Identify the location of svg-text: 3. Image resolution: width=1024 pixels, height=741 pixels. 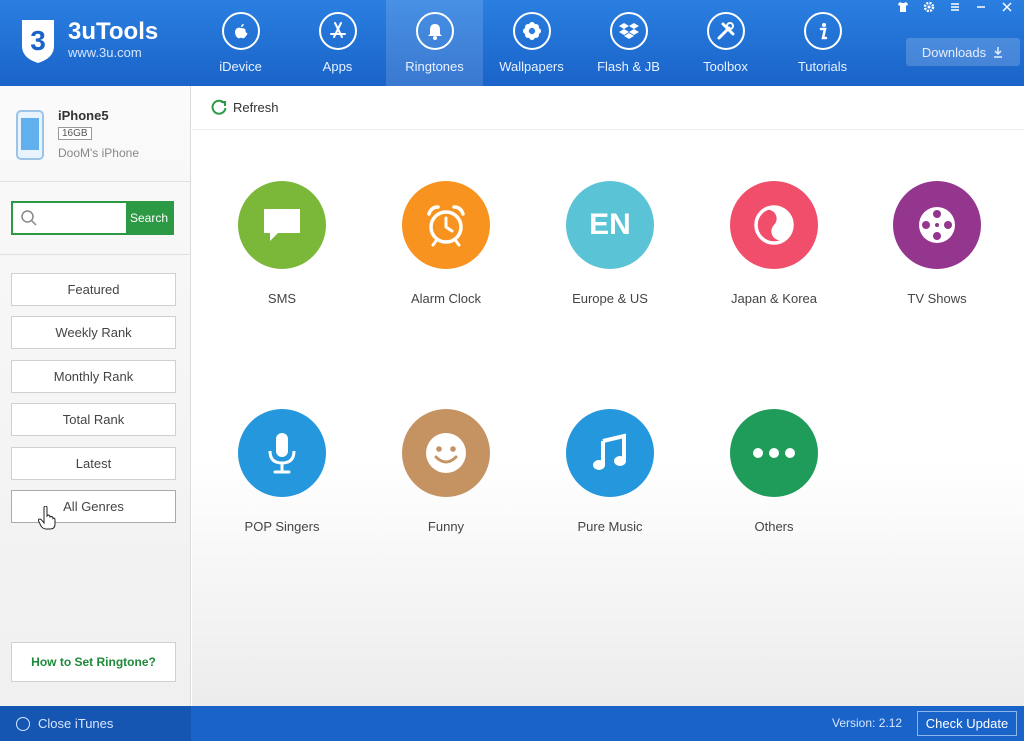
(38, 40).